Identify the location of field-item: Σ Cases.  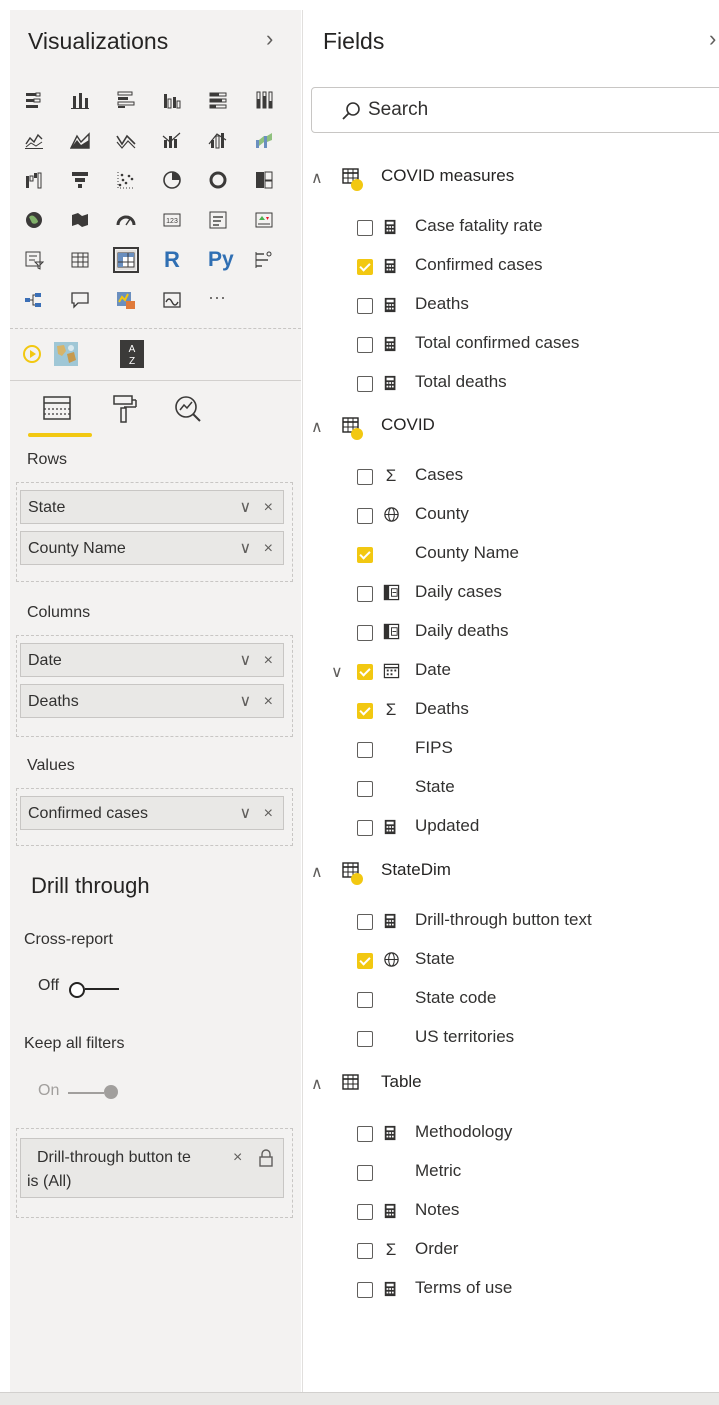
(511, 479).